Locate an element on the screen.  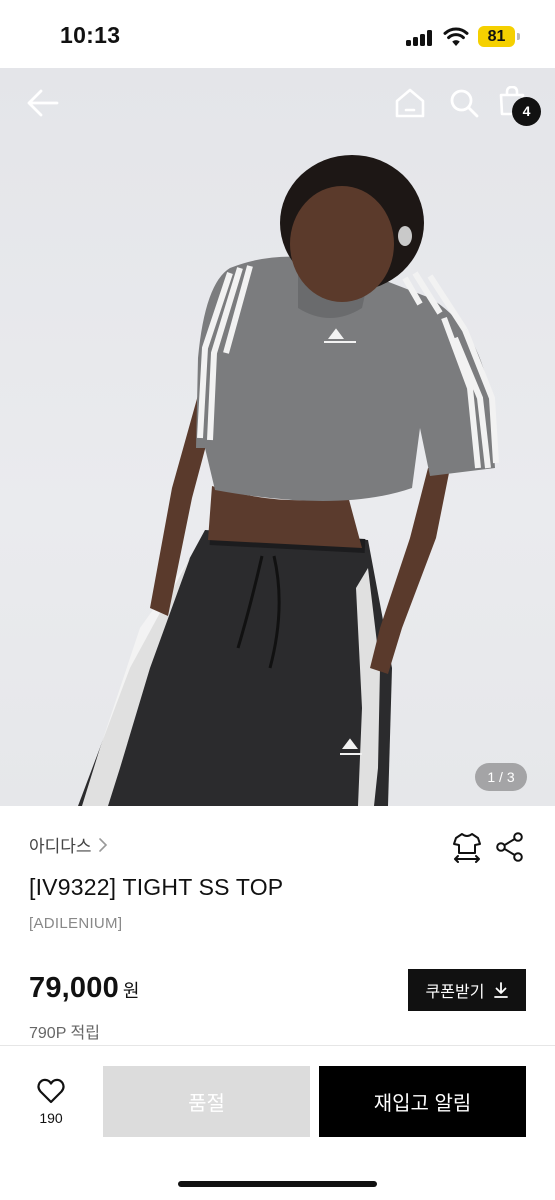
battery-icon: 81 is located at coordinates (496, 36).